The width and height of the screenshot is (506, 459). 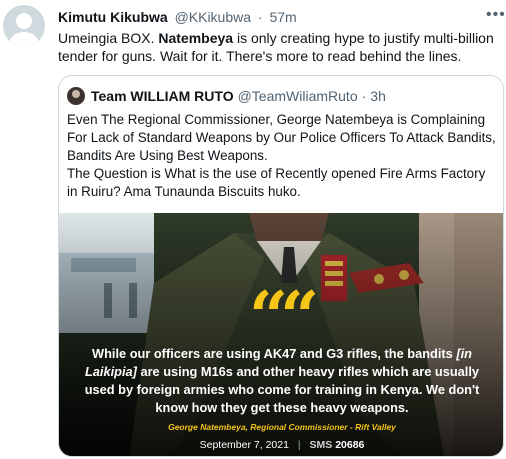 I want to click on more-horizontal-icon: •••, so click(x=496, y=15).